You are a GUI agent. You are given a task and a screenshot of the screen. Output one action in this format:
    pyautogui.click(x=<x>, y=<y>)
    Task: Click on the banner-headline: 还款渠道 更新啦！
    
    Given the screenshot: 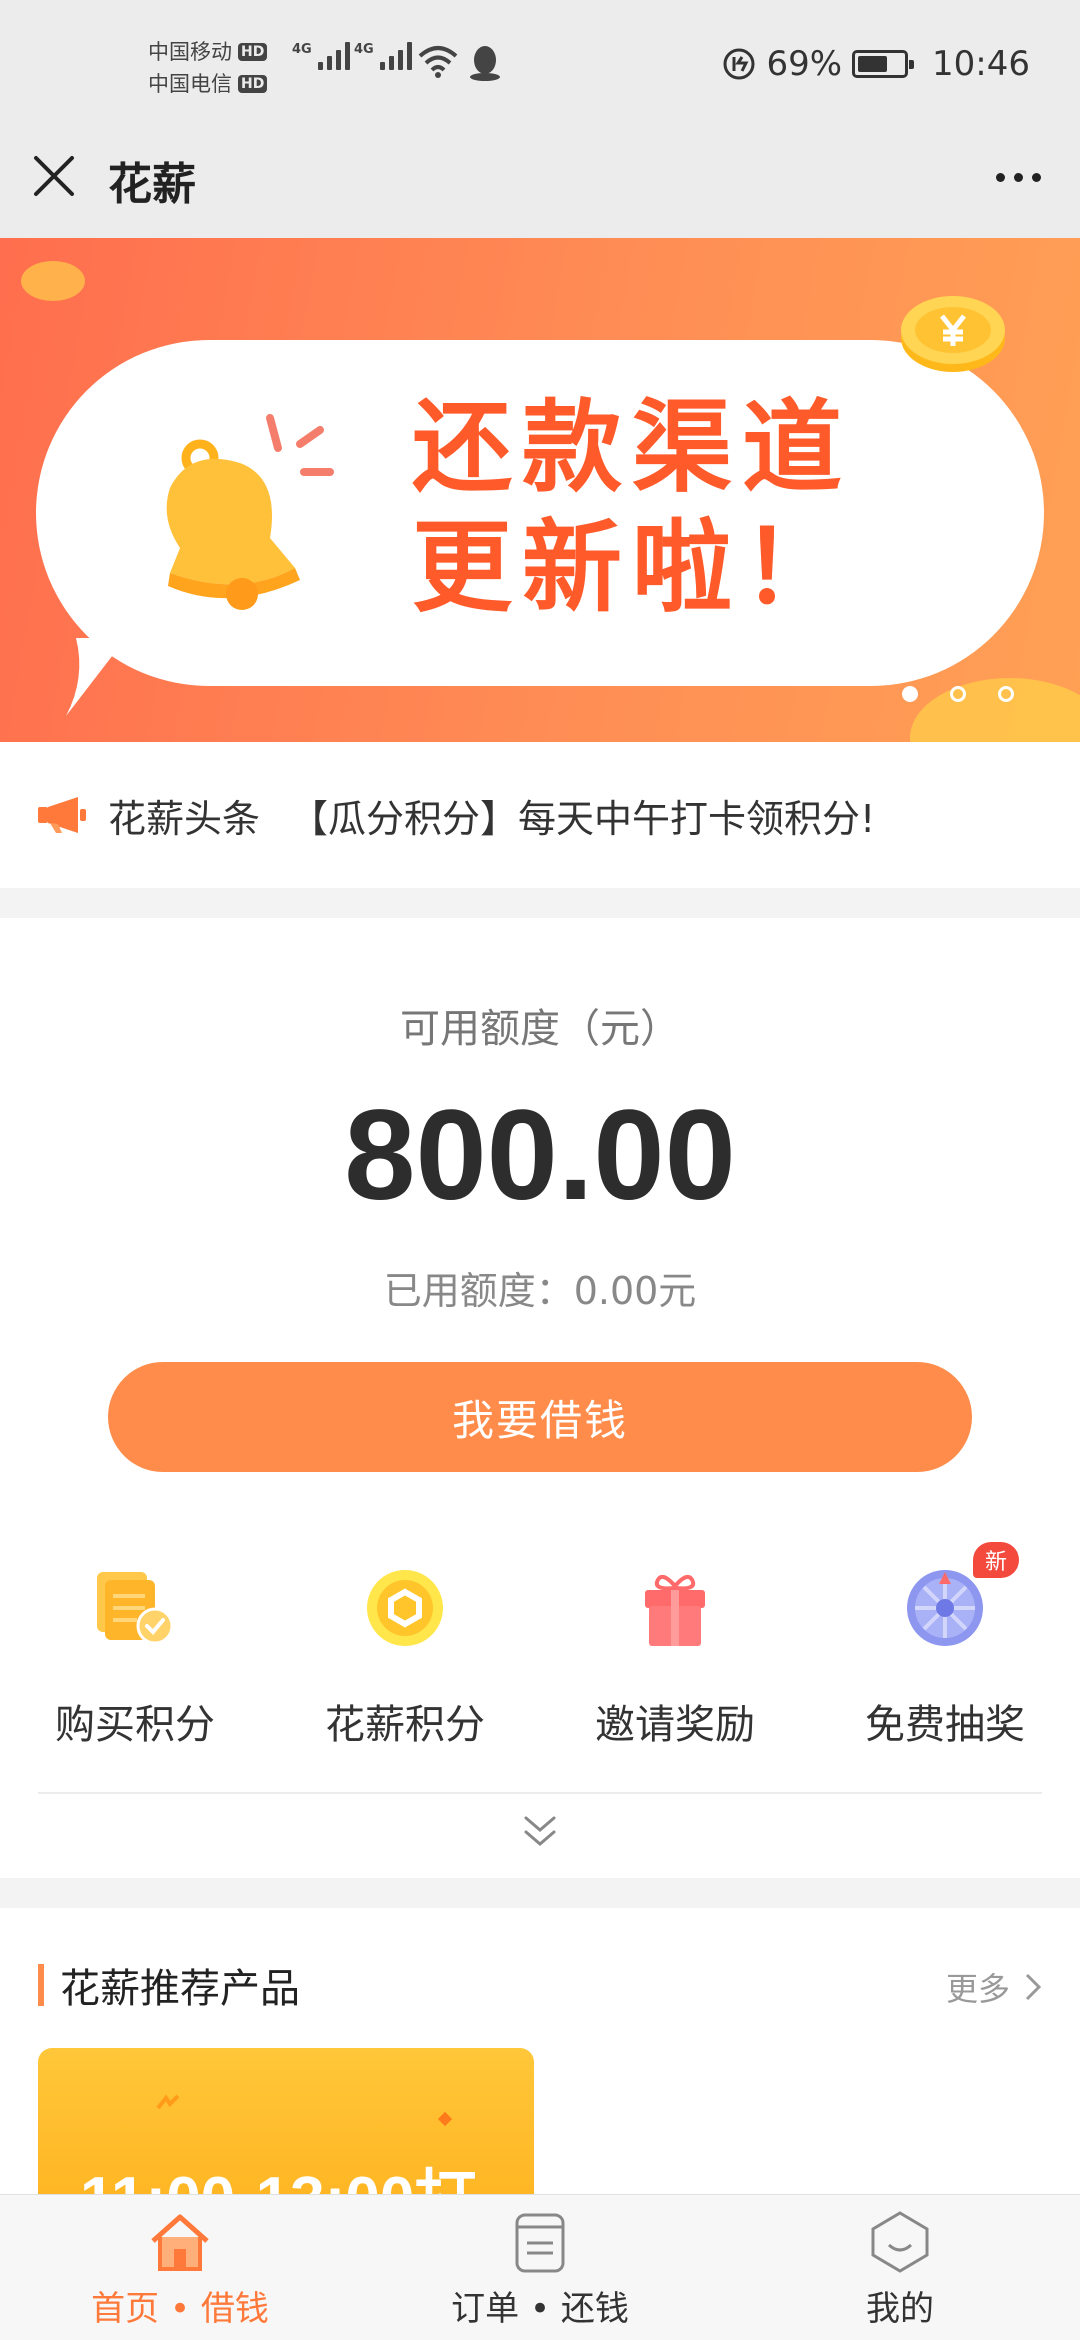 What is the action you would take?
    pyautogui.click(x=632, y=507)
    